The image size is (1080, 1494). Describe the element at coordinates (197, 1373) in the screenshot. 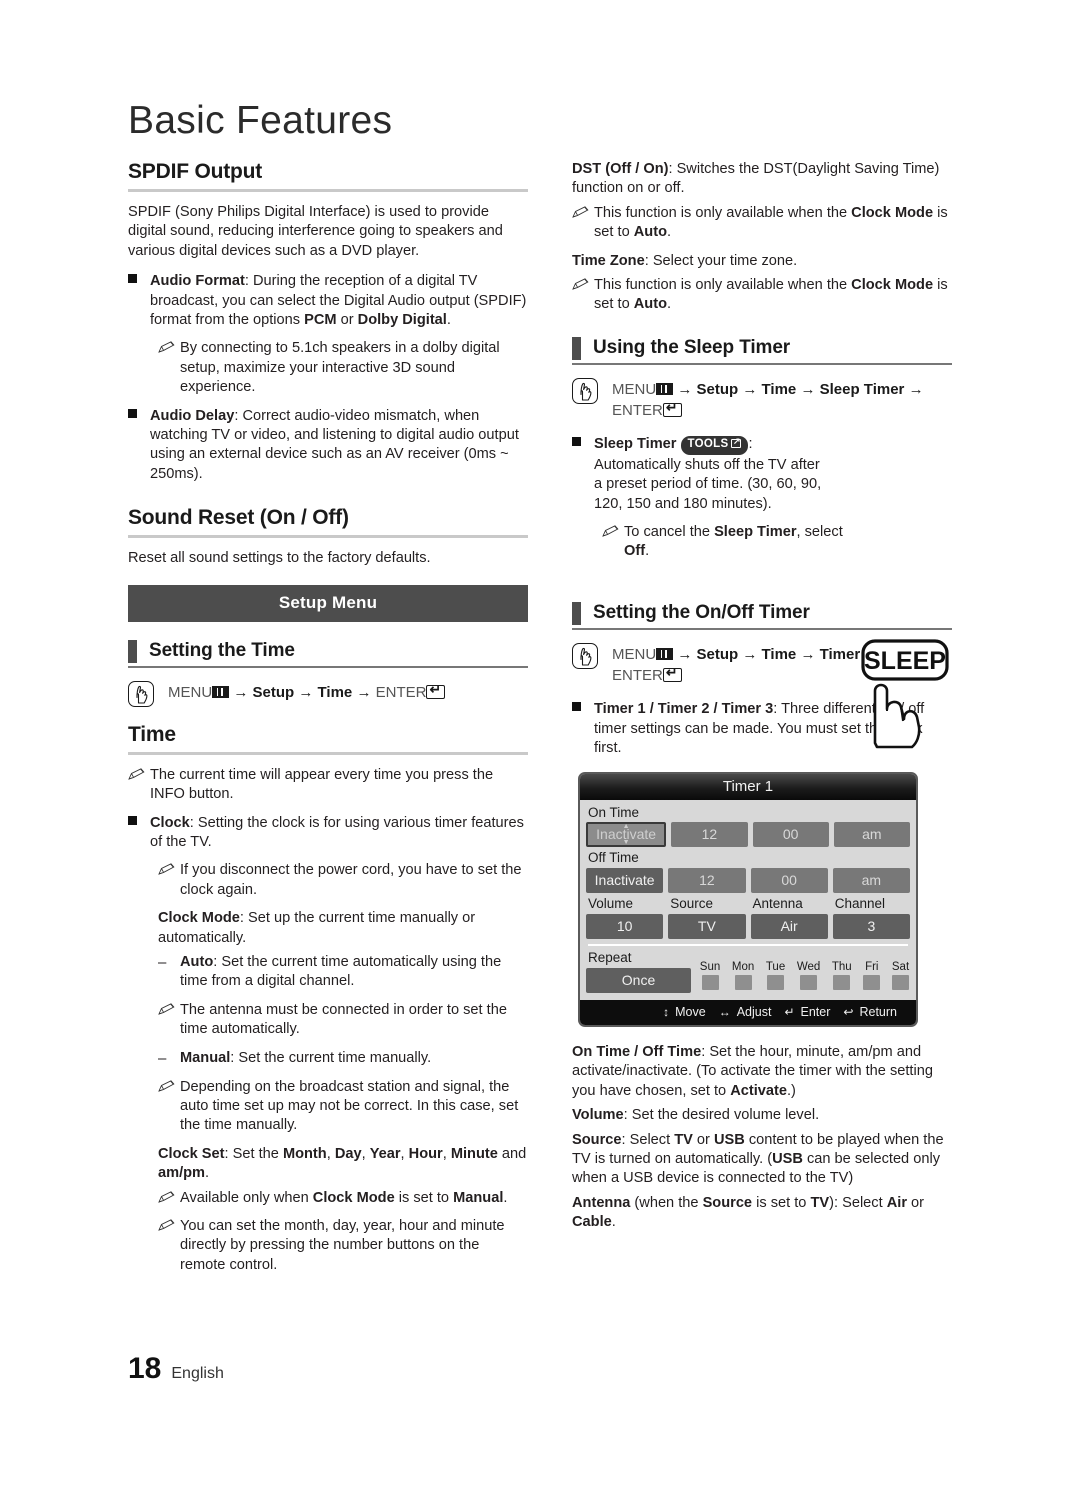

I see `page-language: English` at that location.